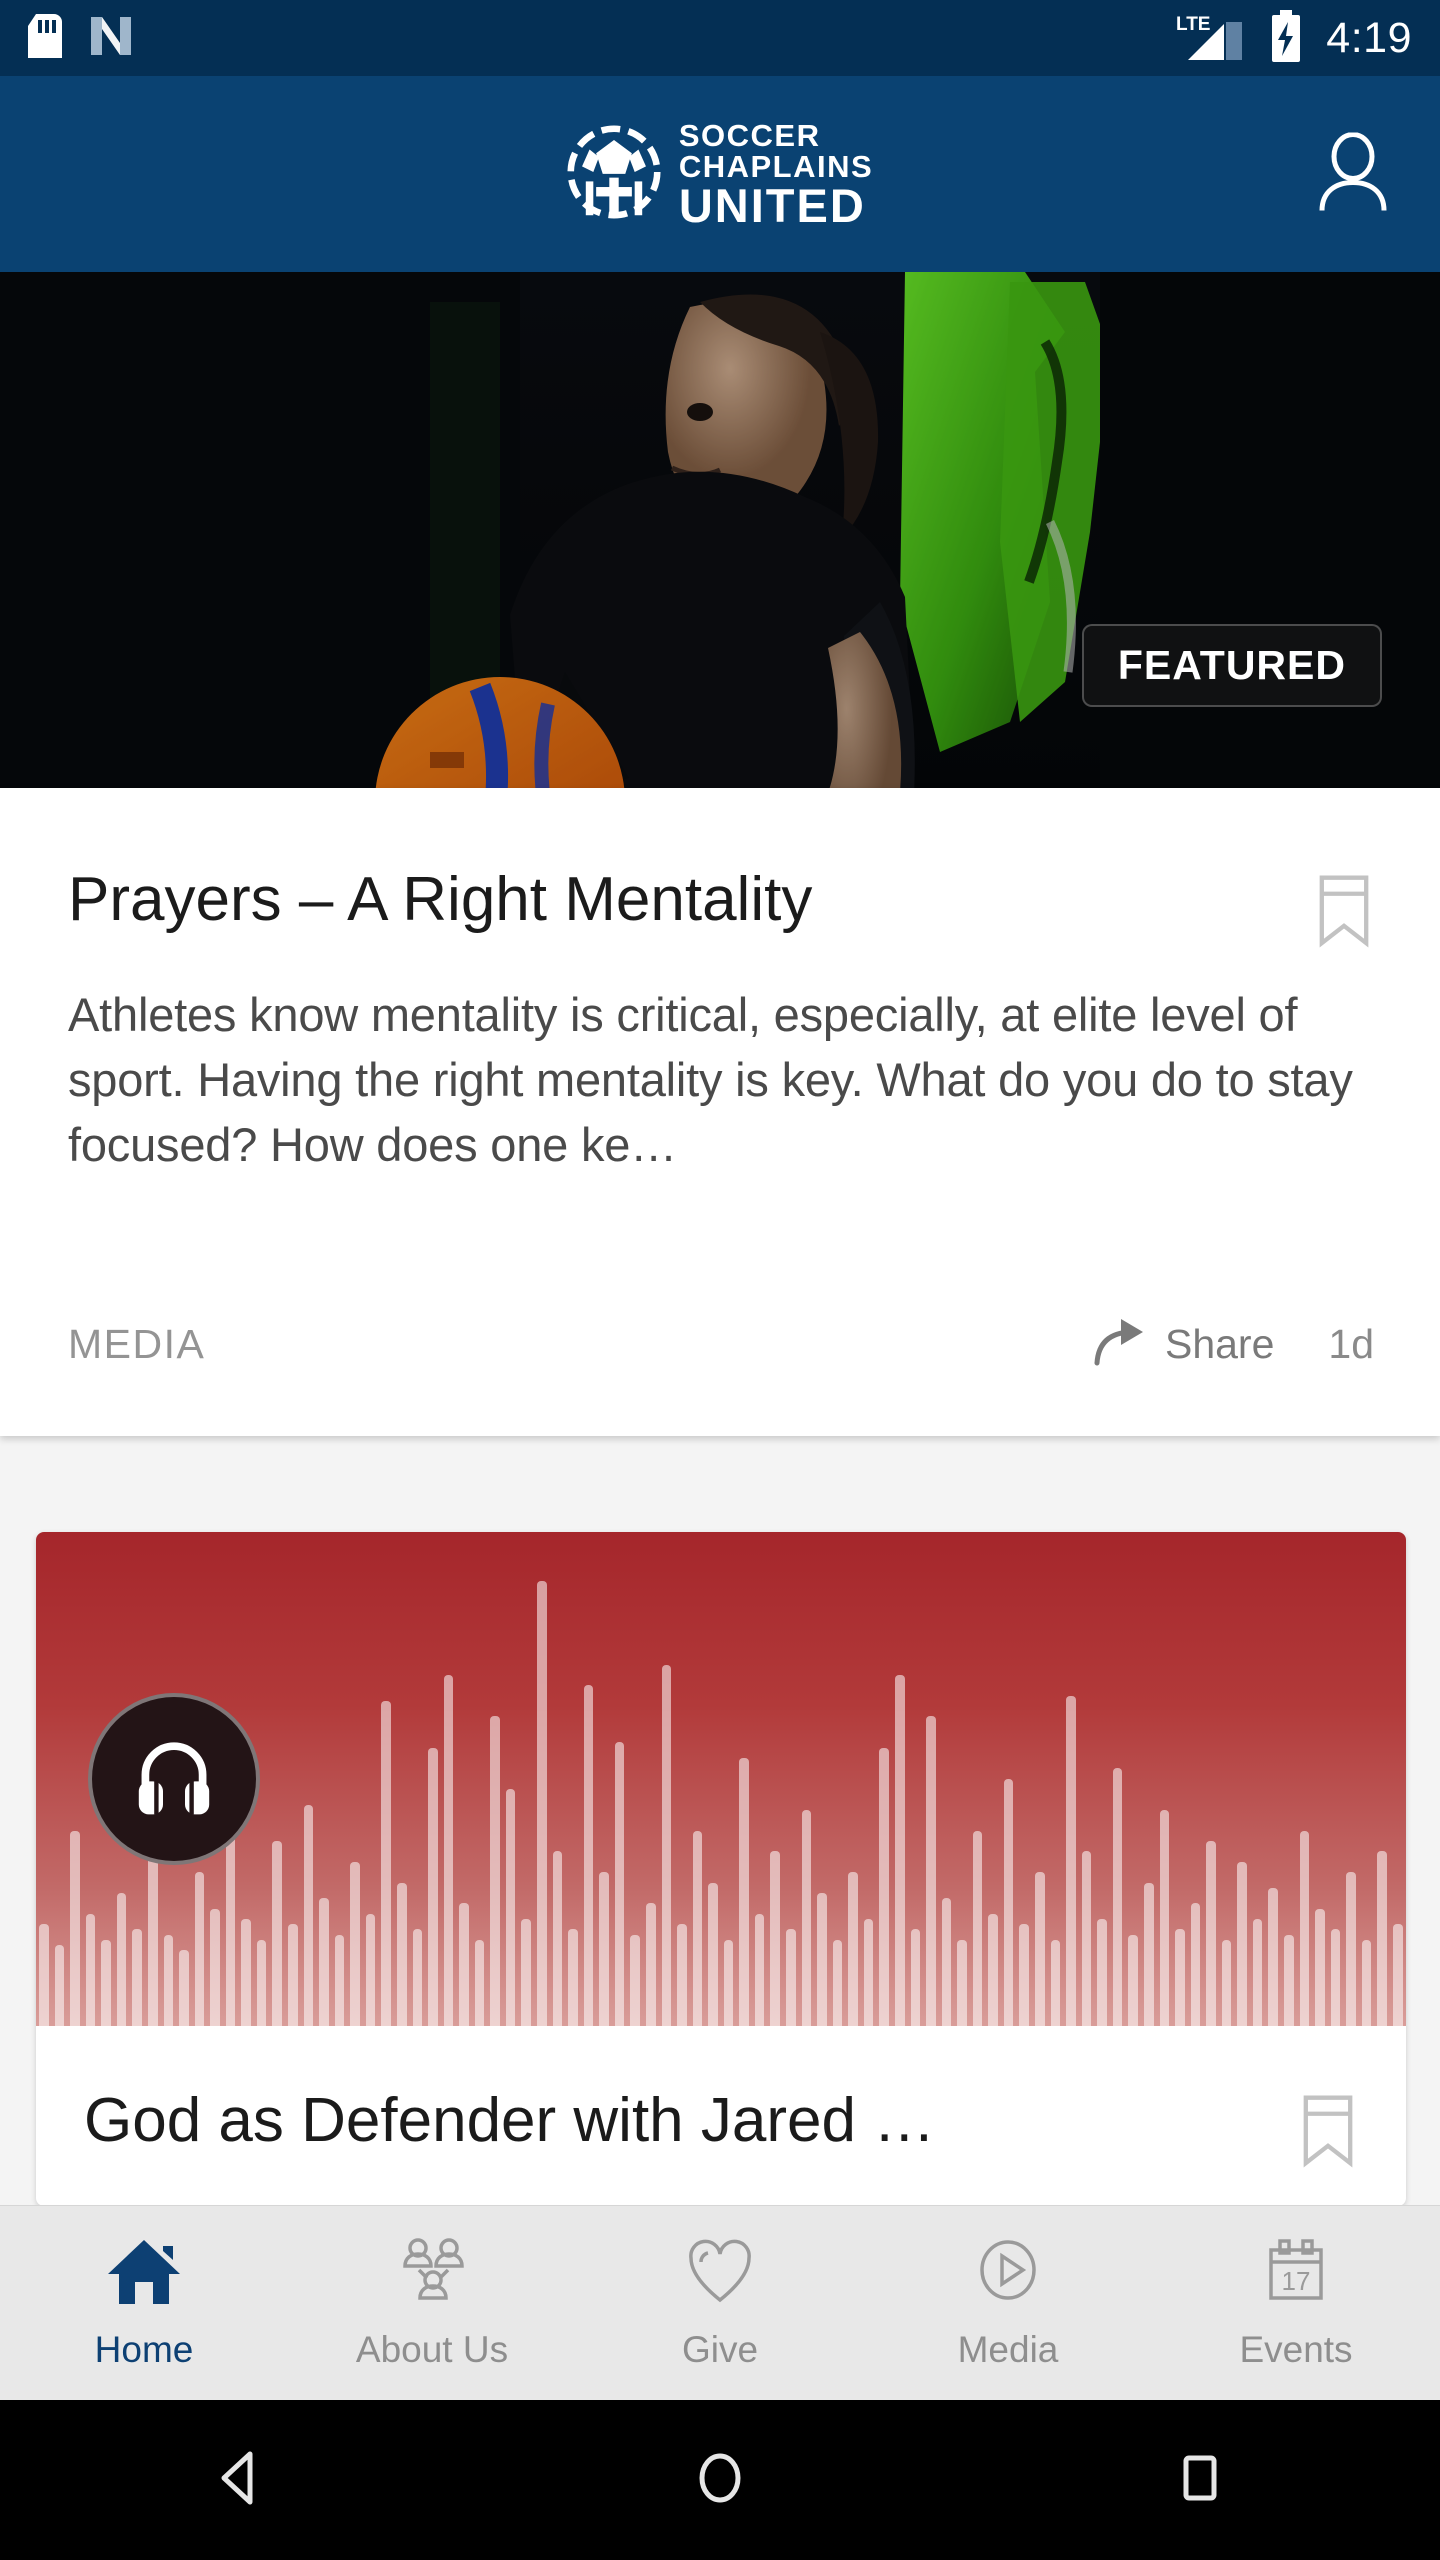 The height and width of the screenshot is (2560, 1440). What do you see at coordinates (440, 899) in the screenshot?
I see `article-title: Prayers – A Right Mentality` at bounding box center [440, 899].